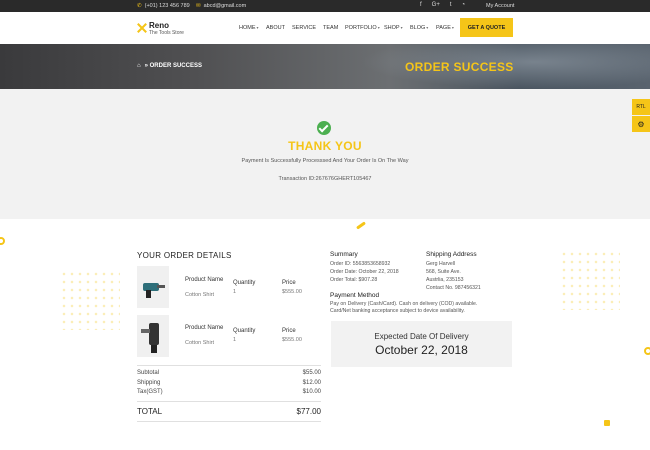 The width and height of the screenshot is (650, 450). I want to click on nav-label: PORTFOLIO, so click(361, 28).